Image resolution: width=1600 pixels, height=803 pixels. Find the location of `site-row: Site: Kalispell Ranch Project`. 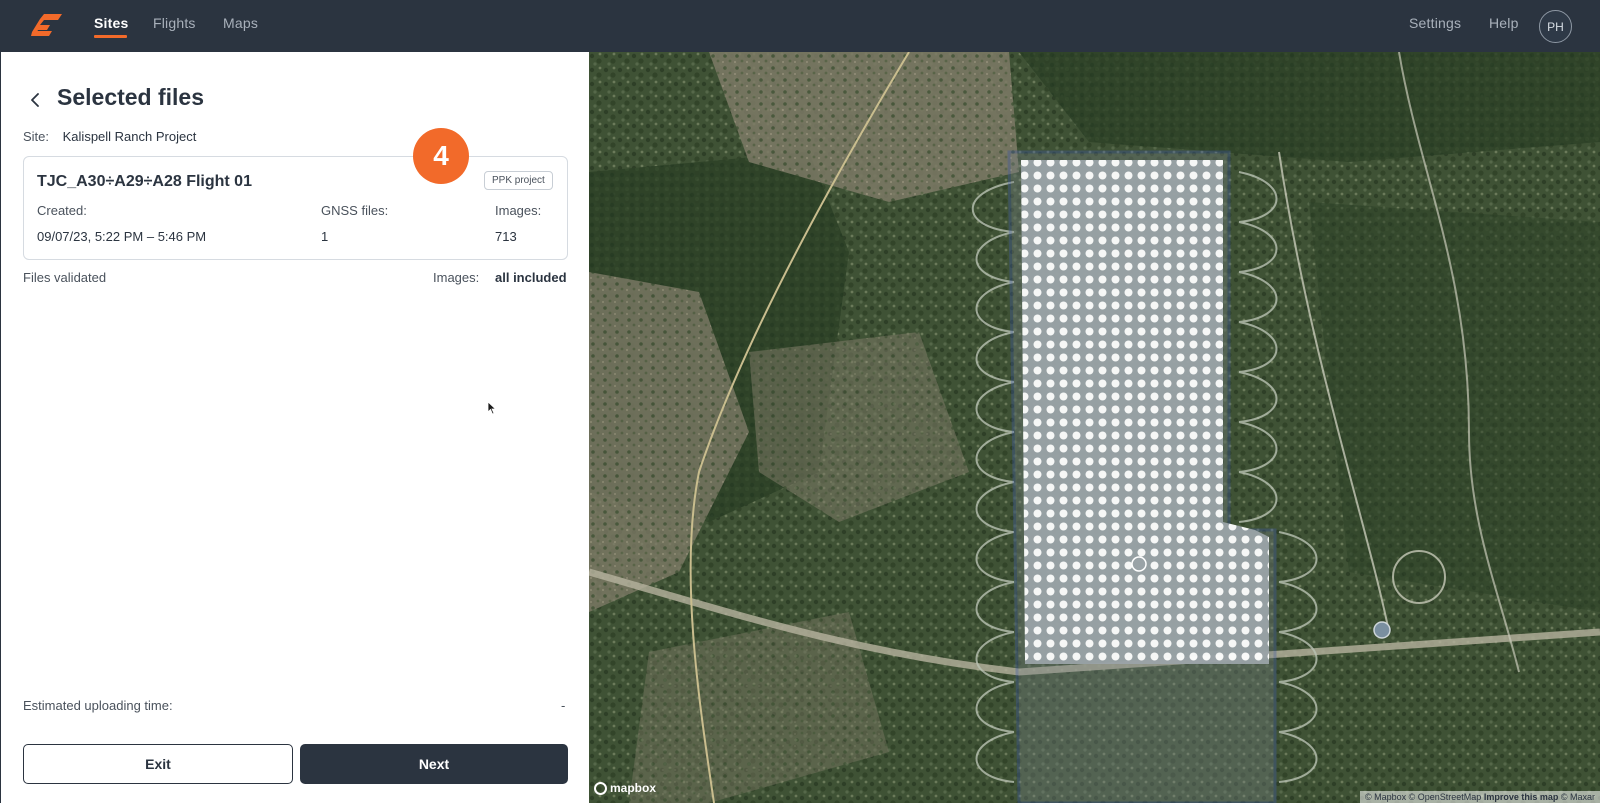

site-row: Site: Kalispell Ranch Project is located at coordinates (109, 136).